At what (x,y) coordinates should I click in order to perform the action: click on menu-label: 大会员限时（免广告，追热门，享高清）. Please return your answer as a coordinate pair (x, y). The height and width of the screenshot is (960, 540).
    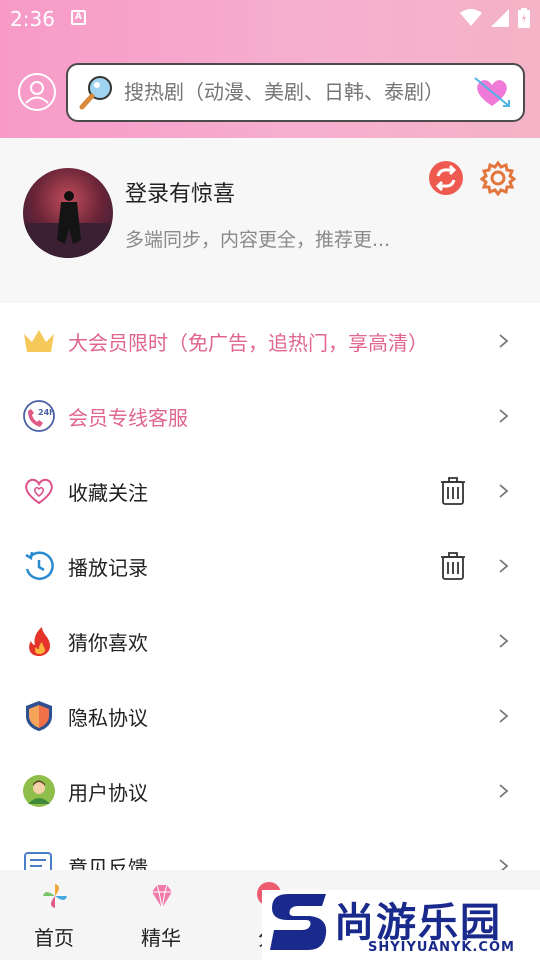
    Looking at the image, I should click on (248, 343).